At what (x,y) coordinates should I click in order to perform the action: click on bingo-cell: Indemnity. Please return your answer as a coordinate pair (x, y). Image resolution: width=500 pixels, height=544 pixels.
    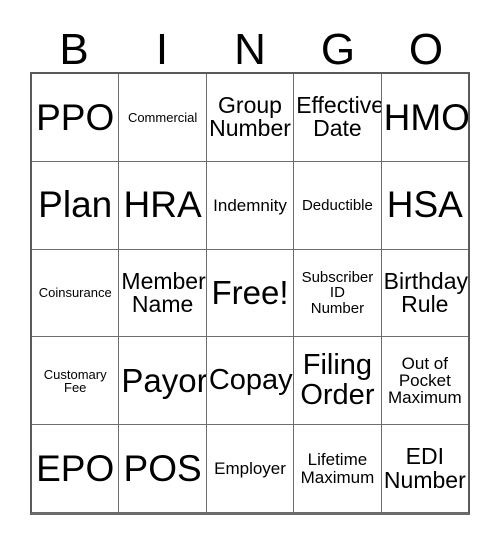
    Looking at the image, I should click on (251, 205).